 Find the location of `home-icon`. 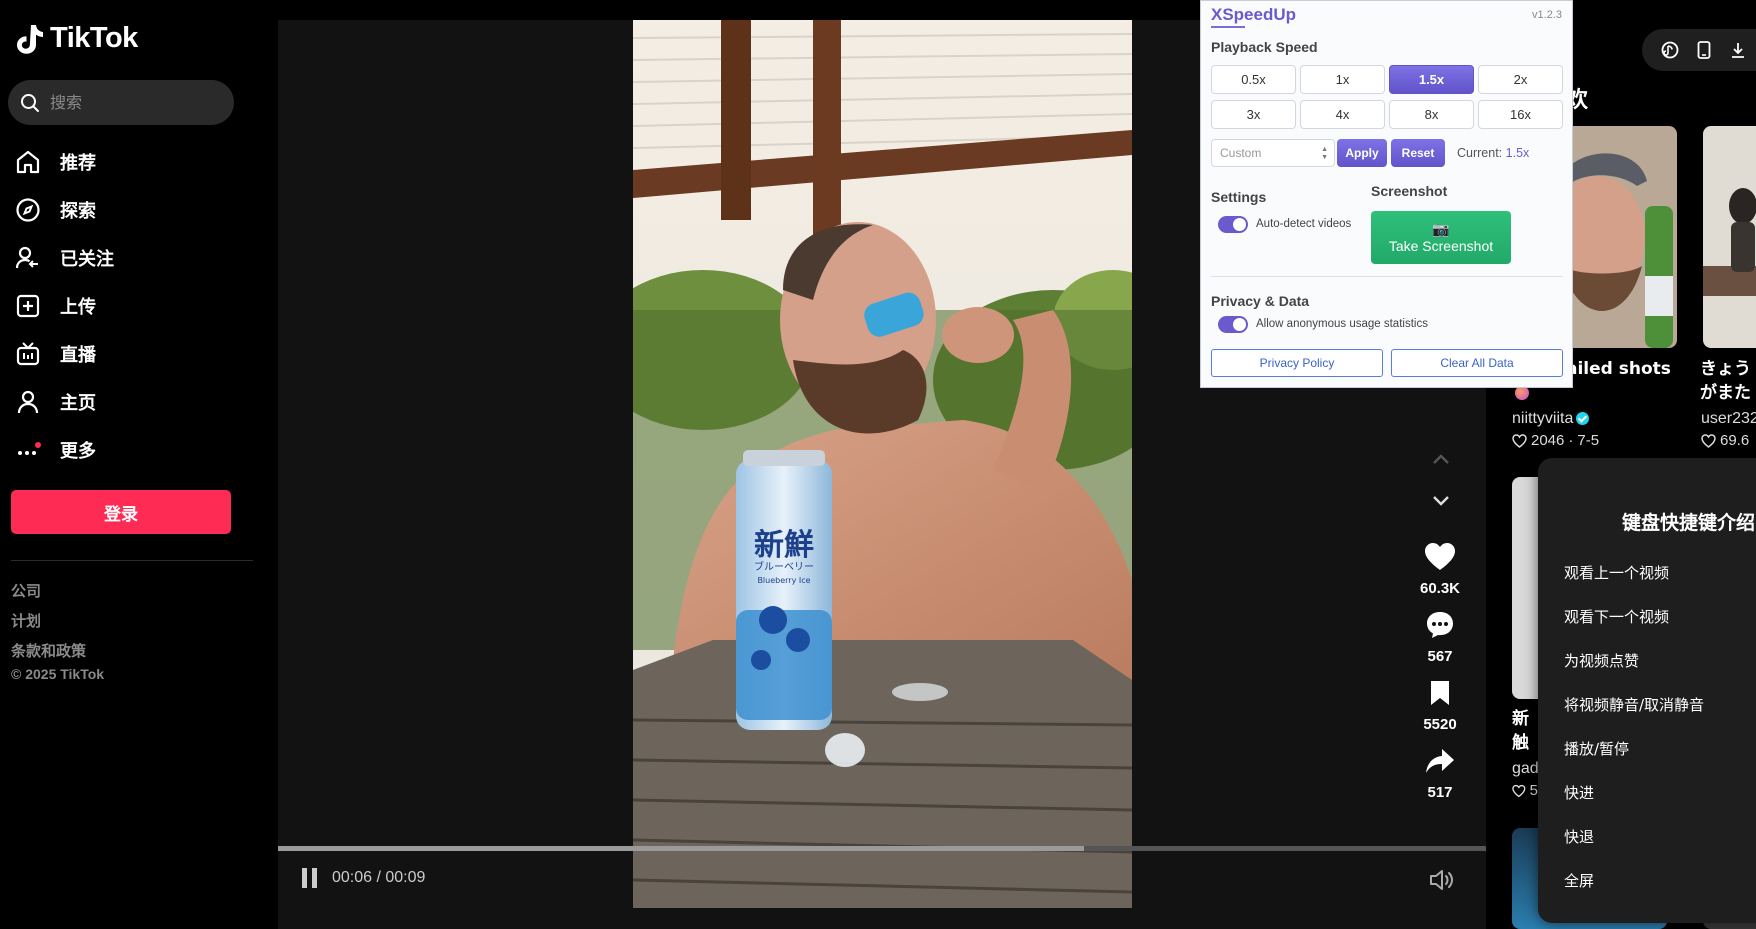

home-icon is located at coordinates (28, 162).